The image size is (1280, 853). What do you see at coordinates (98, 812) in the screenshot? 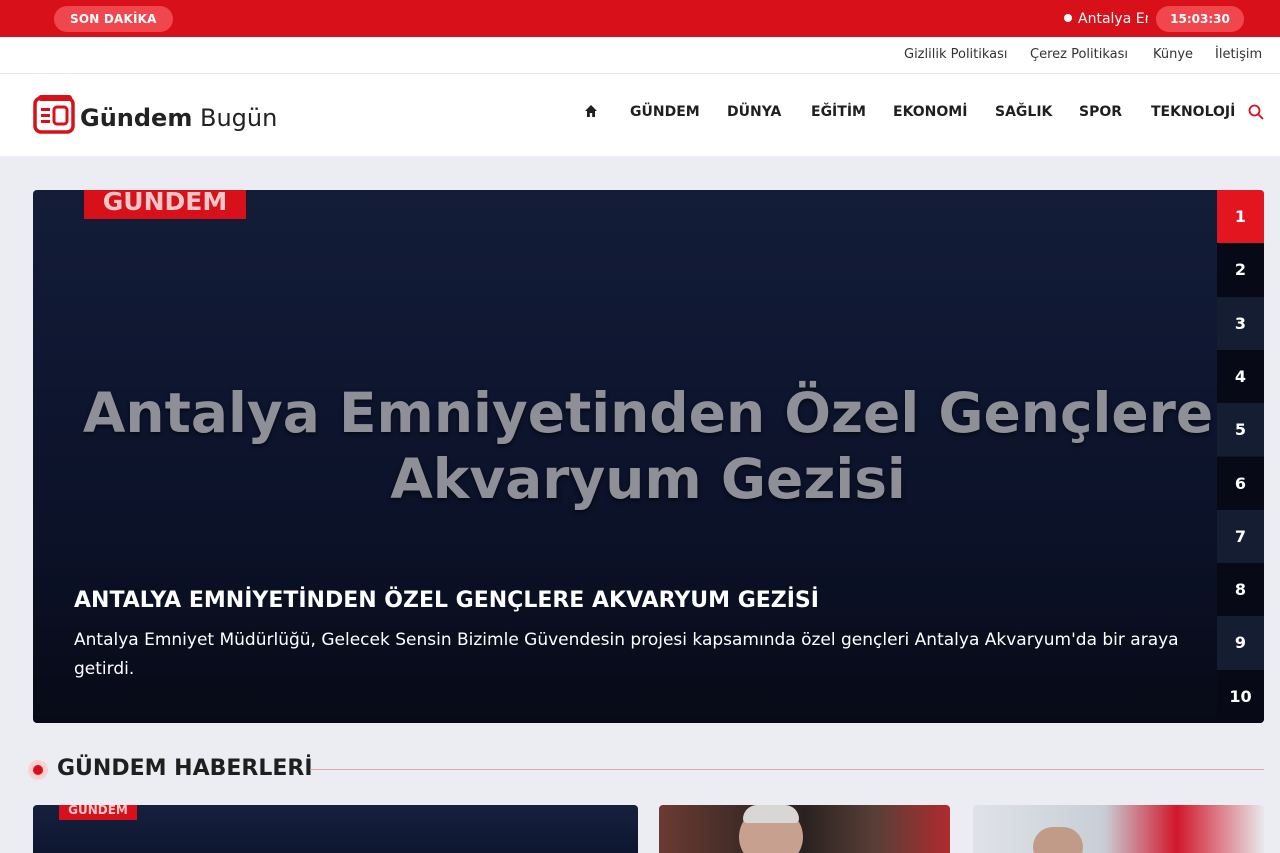
I see `card-category-badge: GÜNDEM` at bounding box center [98, 812].